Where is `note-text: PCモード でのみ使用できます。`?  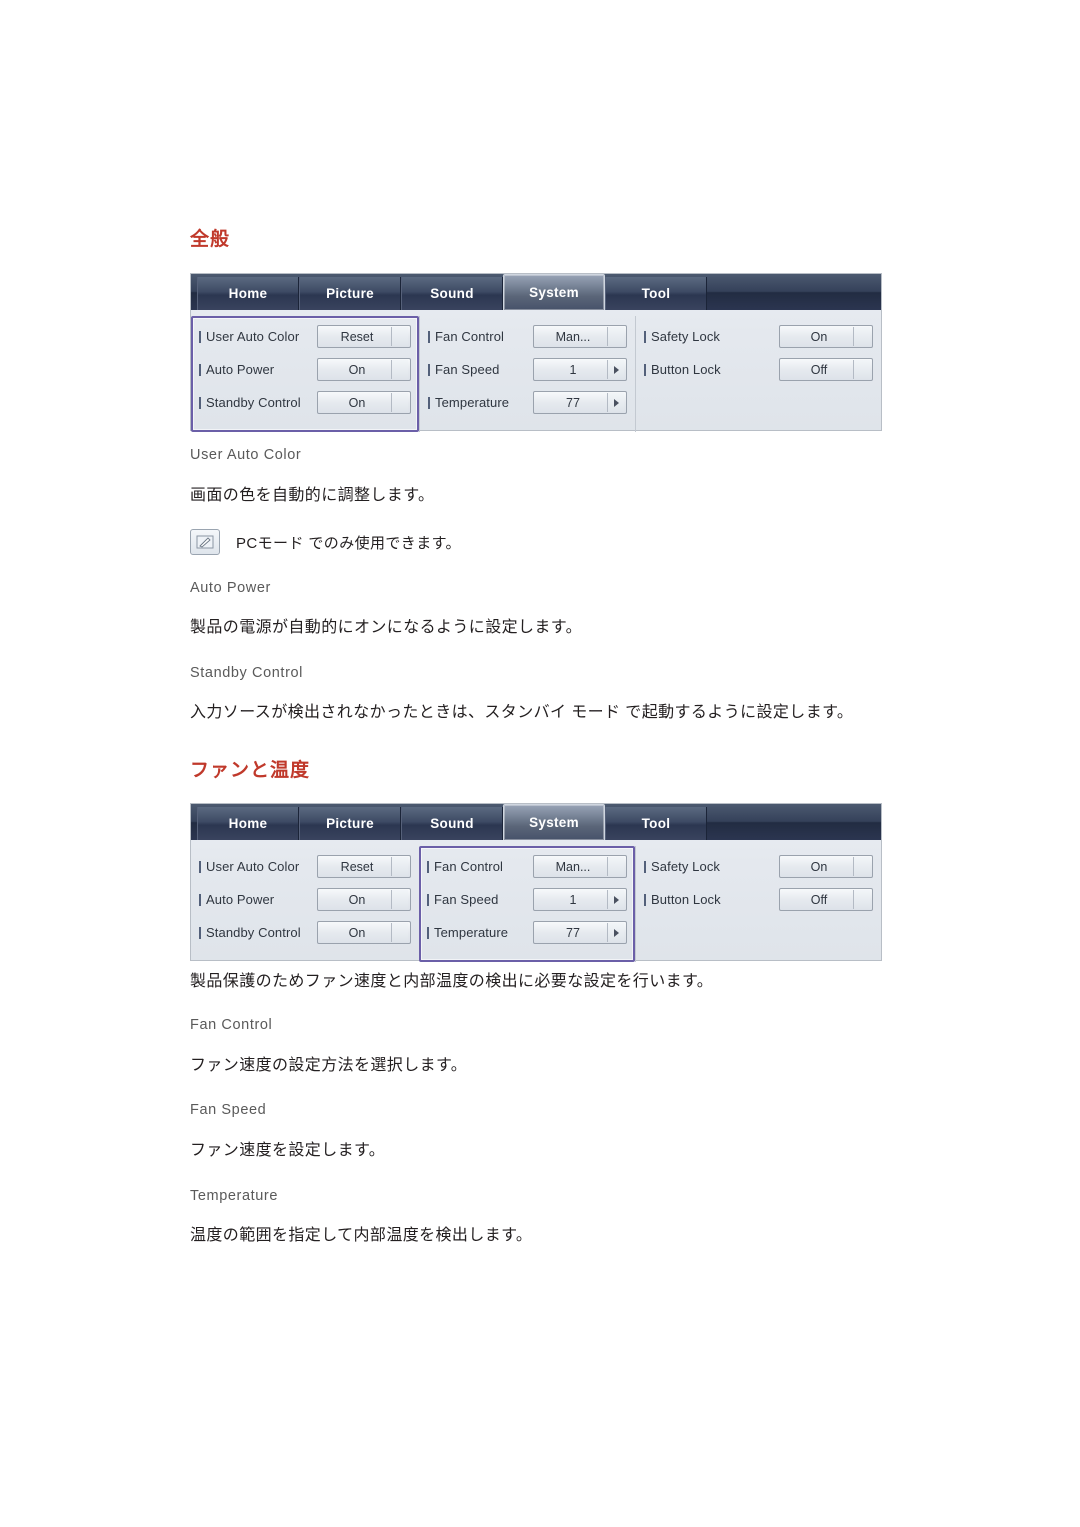 note-text: PCモード でのみ使用できます。 is located at coordinates (348, 543).